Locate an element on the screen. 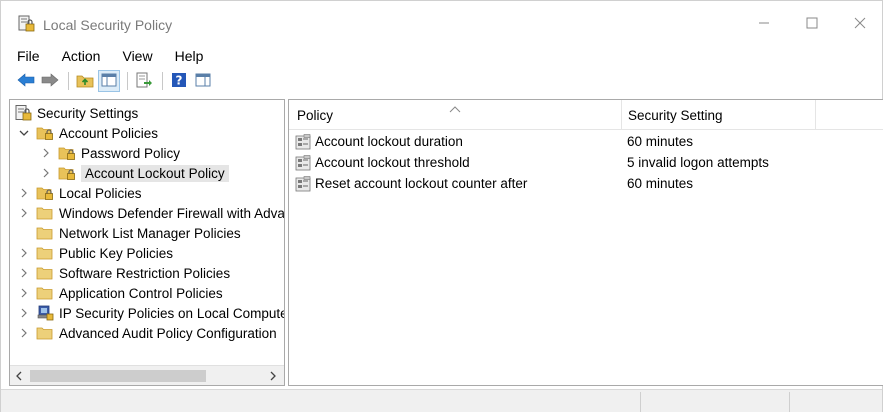 The width and height of the screenshot is (883, 412). help-icon: ? is located at coordinates (179, 81).